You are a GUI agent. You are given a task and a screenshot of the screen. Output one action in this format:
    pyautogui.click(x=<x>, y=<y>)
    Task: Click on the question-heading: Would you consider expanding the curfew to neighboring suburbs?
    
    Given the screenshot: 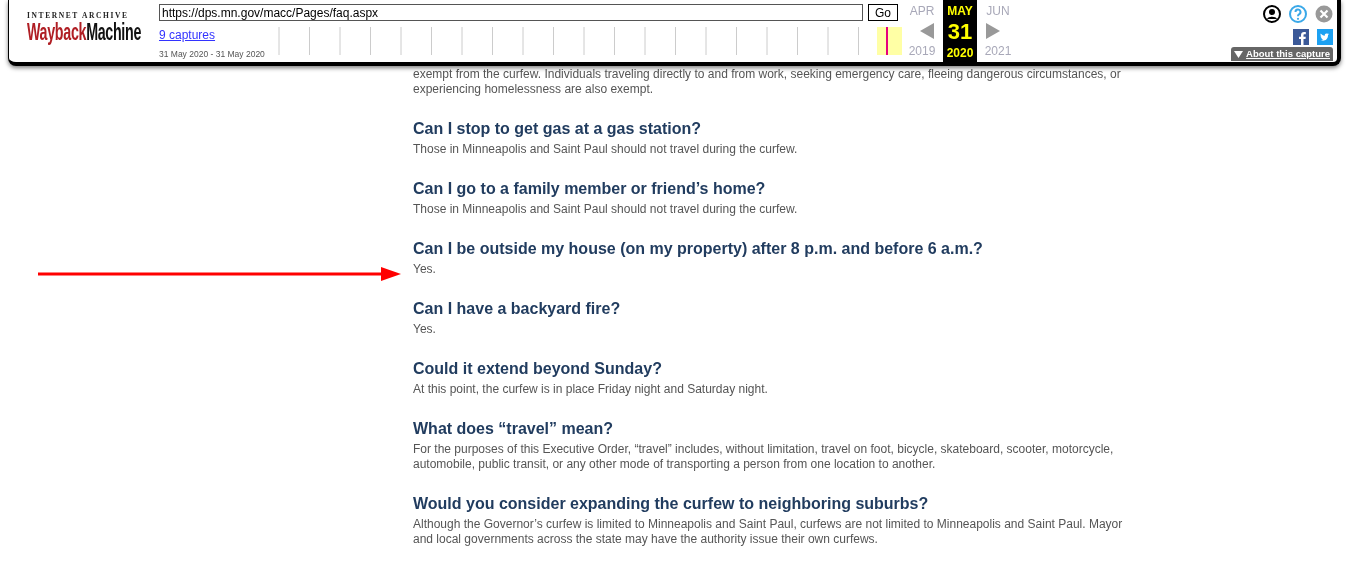 What is the action you would take?
    pyautogui.click(x=671, y=503)
    